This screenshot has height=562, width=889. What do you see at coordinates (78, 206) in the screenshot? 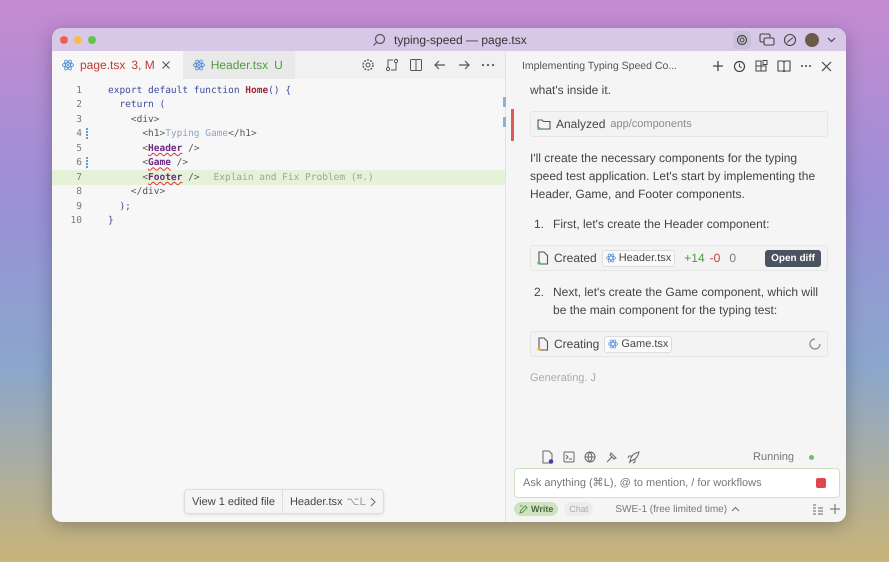
I see `line-number: 9` at bounding box center [78, 206].